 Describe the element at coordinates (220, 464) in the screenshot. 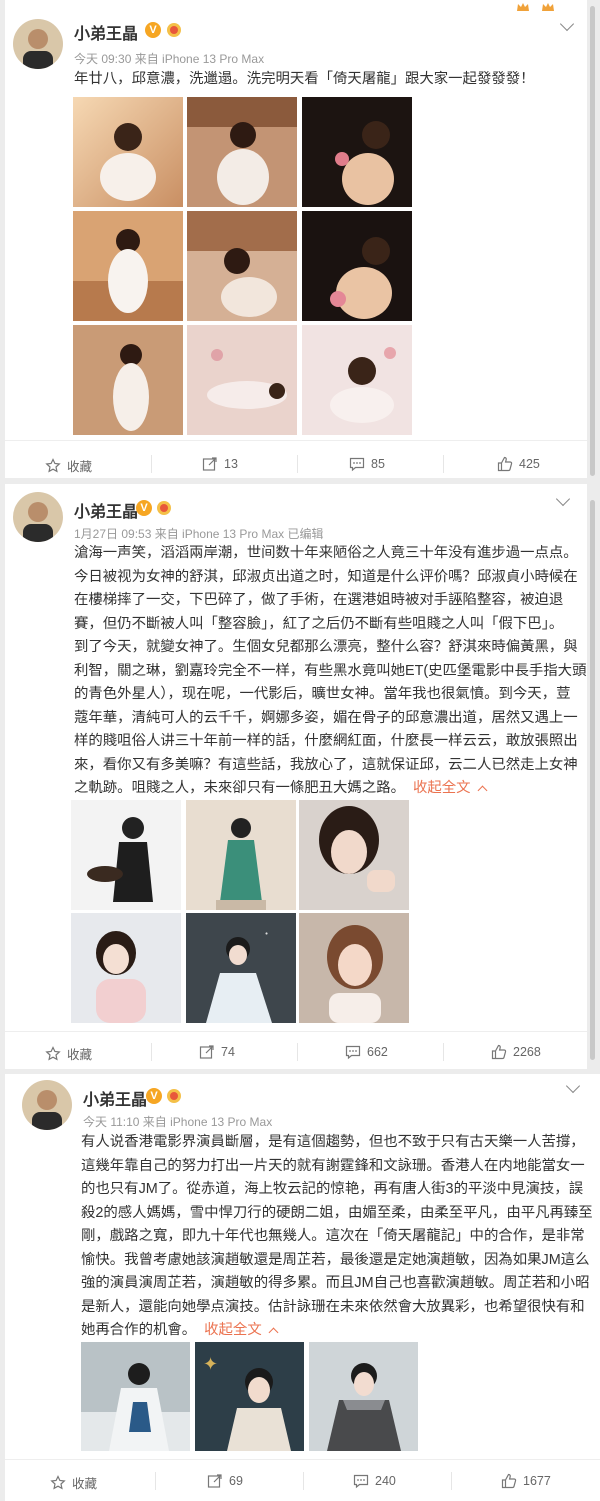

I see `repost-button: 13` at that location.